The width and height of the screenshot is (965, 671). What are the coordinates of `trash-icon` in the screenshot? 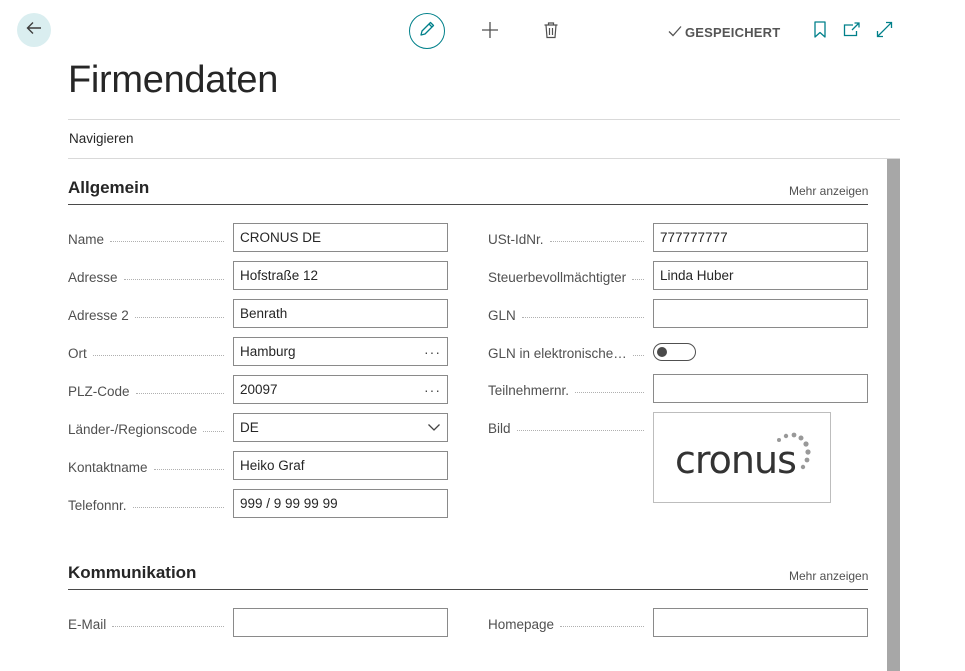 It's located at (551, 32).